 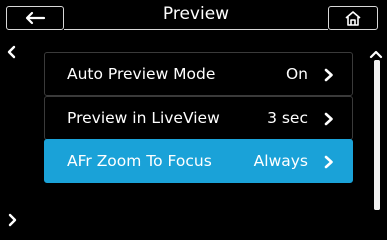 What do you see at coordinates (141, 74) in the screenshot?
I see `menu-item-label: Auto Preview Mode` at bounding box center [141, 74].